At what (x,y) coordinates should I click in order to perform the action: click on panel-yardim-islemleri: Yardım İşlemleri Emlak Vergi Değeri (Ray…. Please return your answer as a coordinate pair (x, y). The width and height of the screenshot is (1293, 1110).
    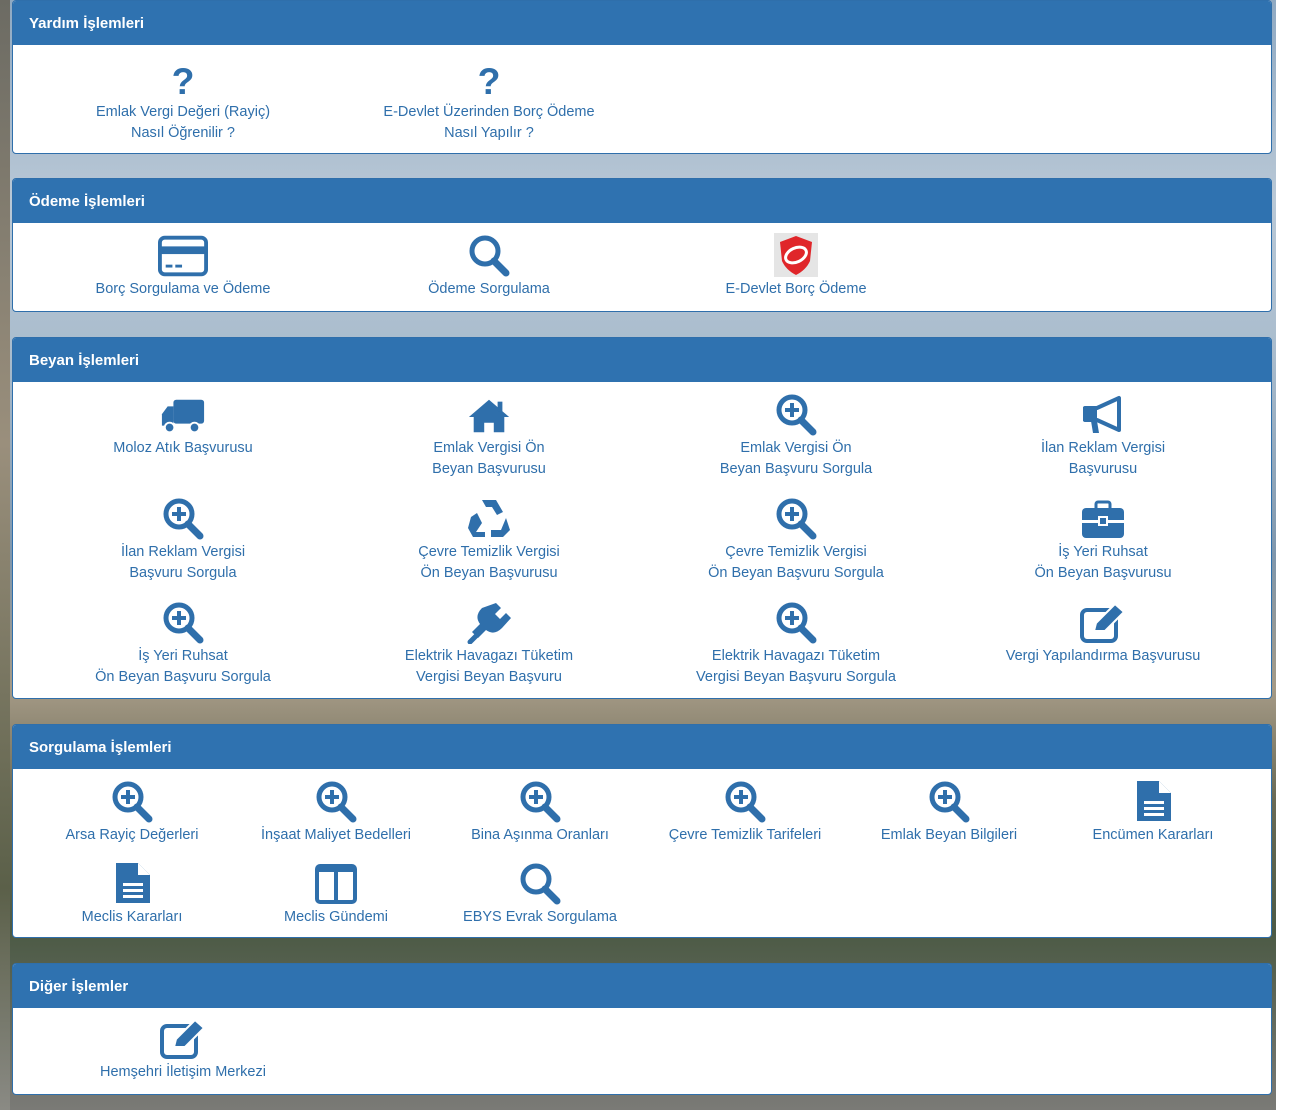
    Looking at the image, I should click on (642, 77).